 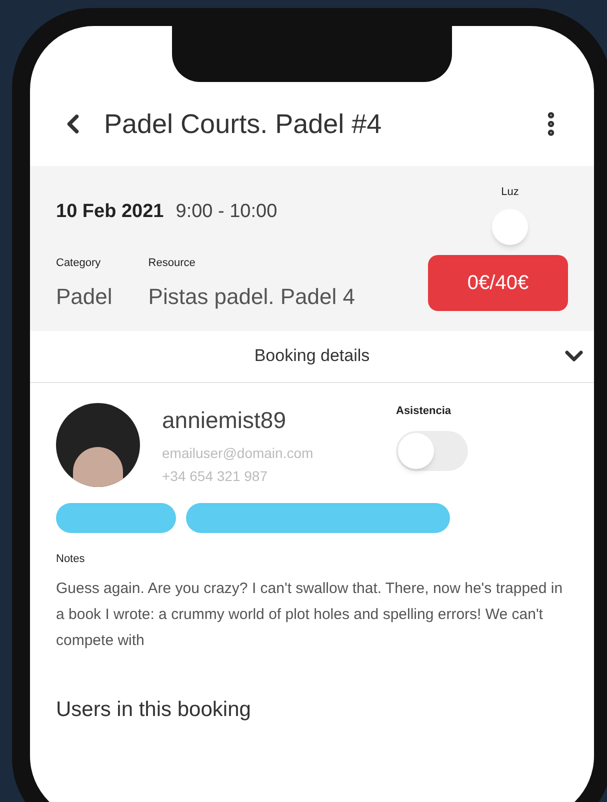 What do you see at coordinates (424, 411) in the screenshot?
I see `attendance-label: Asistencia` at bounding box center [424, 411].